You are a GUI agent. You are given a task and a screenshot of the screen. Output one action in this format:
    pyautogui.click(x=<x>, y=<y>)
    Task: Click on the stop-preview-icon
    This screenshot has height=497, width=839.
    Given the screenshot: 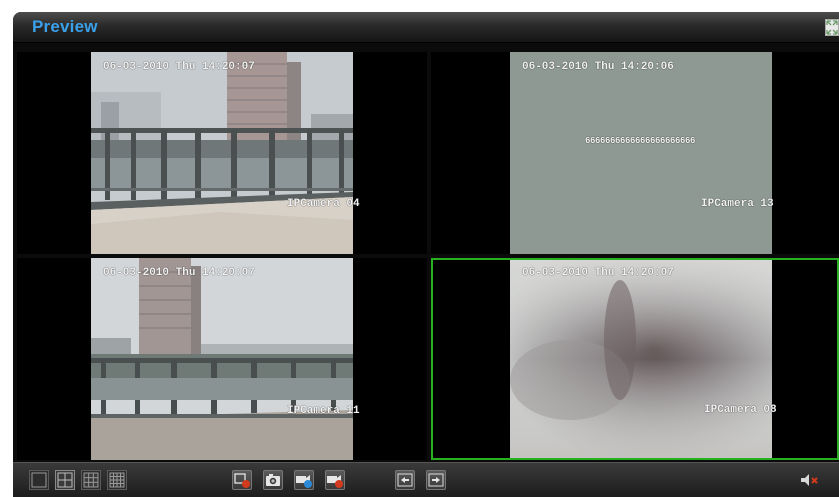 What is the action you would take?
    pyautogui.click(x=242, y=480)
    